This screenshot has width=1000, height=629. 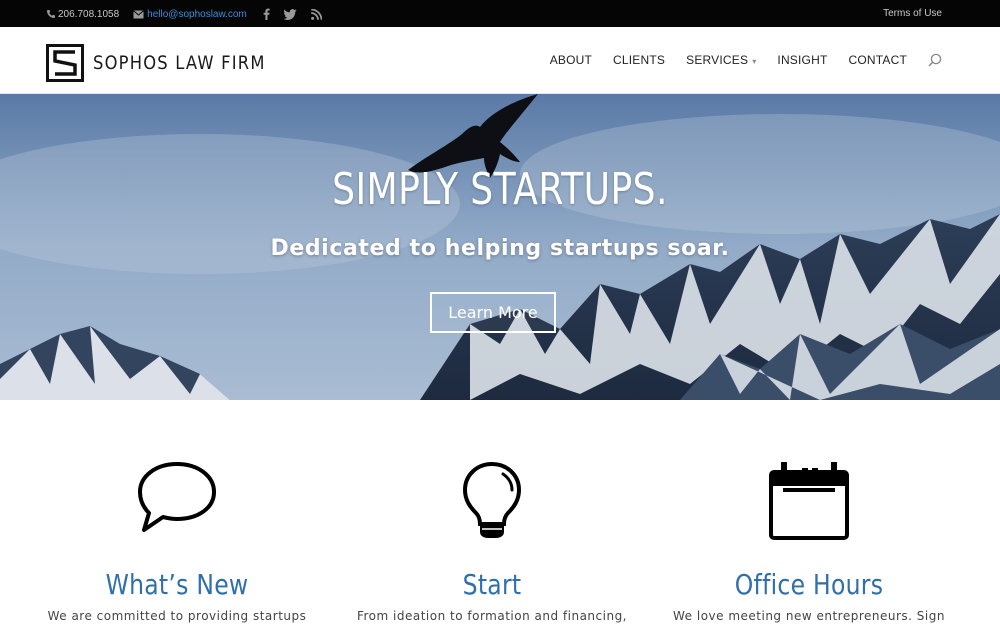 What do you see at coordinates (809, 616) in the screenshot?
I see `feature-text: We love meeting new entrepreneurs. Sign` at bounding box center [809, 616].